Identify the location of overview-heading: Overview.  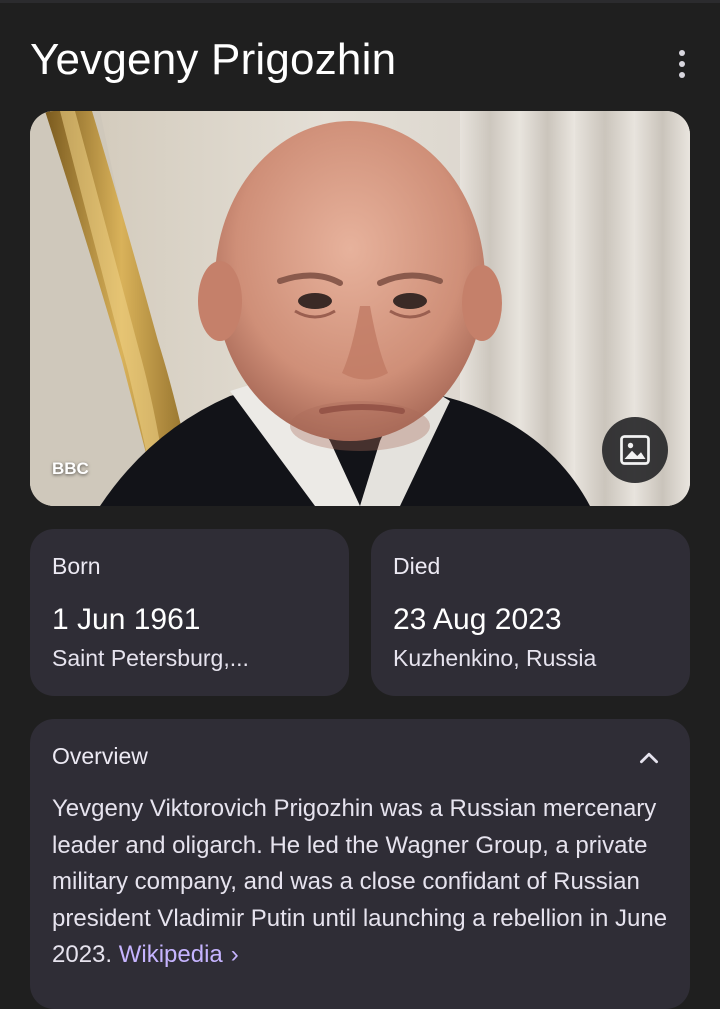
(100, 756).